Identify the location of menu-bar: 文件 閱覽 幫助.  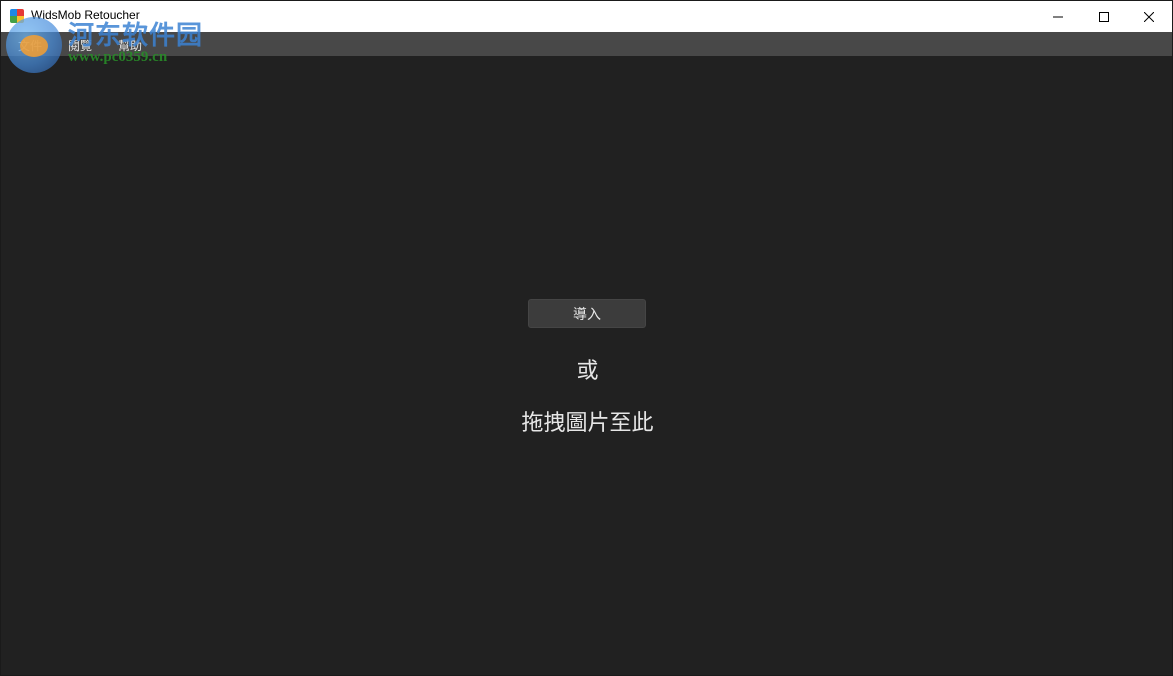
(586, 44).